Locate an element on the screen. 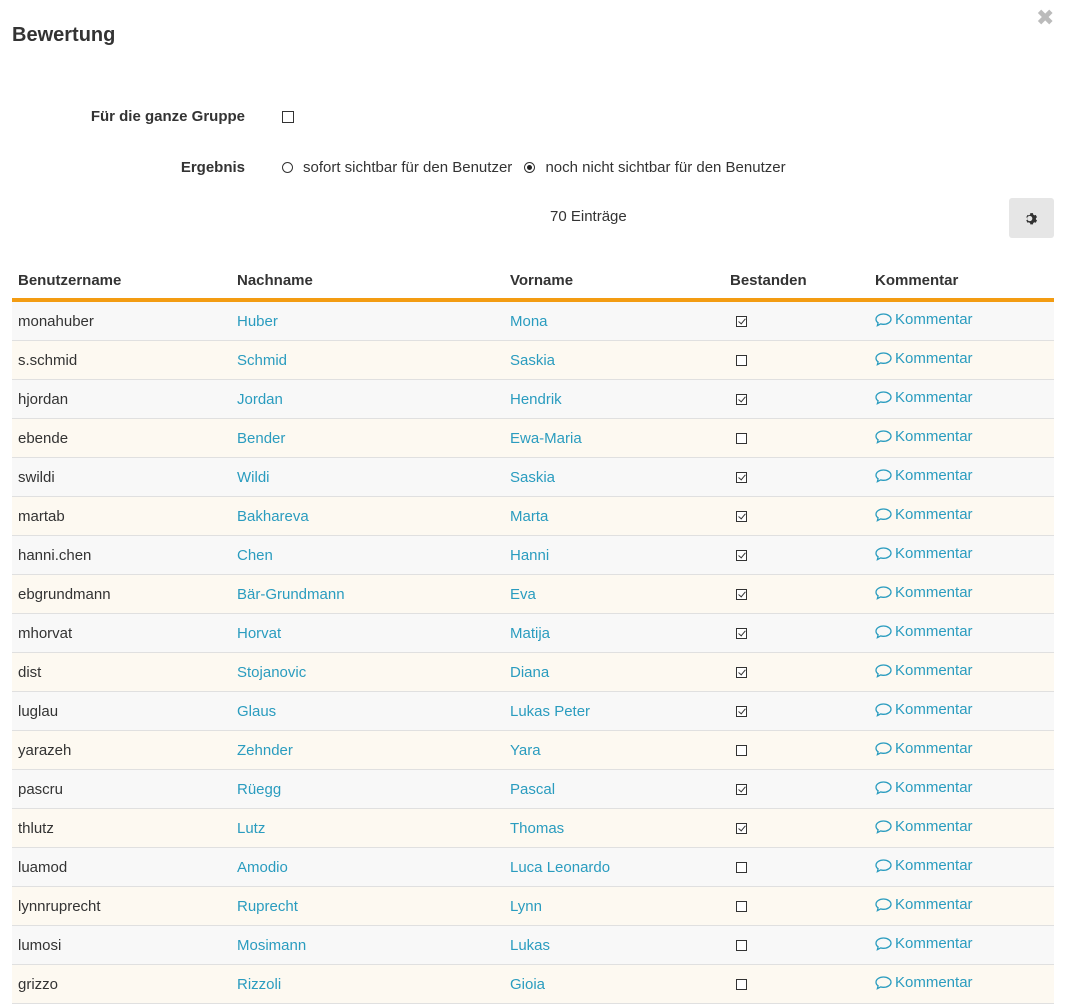  gear-icon is located at coordinates (1032, 218).